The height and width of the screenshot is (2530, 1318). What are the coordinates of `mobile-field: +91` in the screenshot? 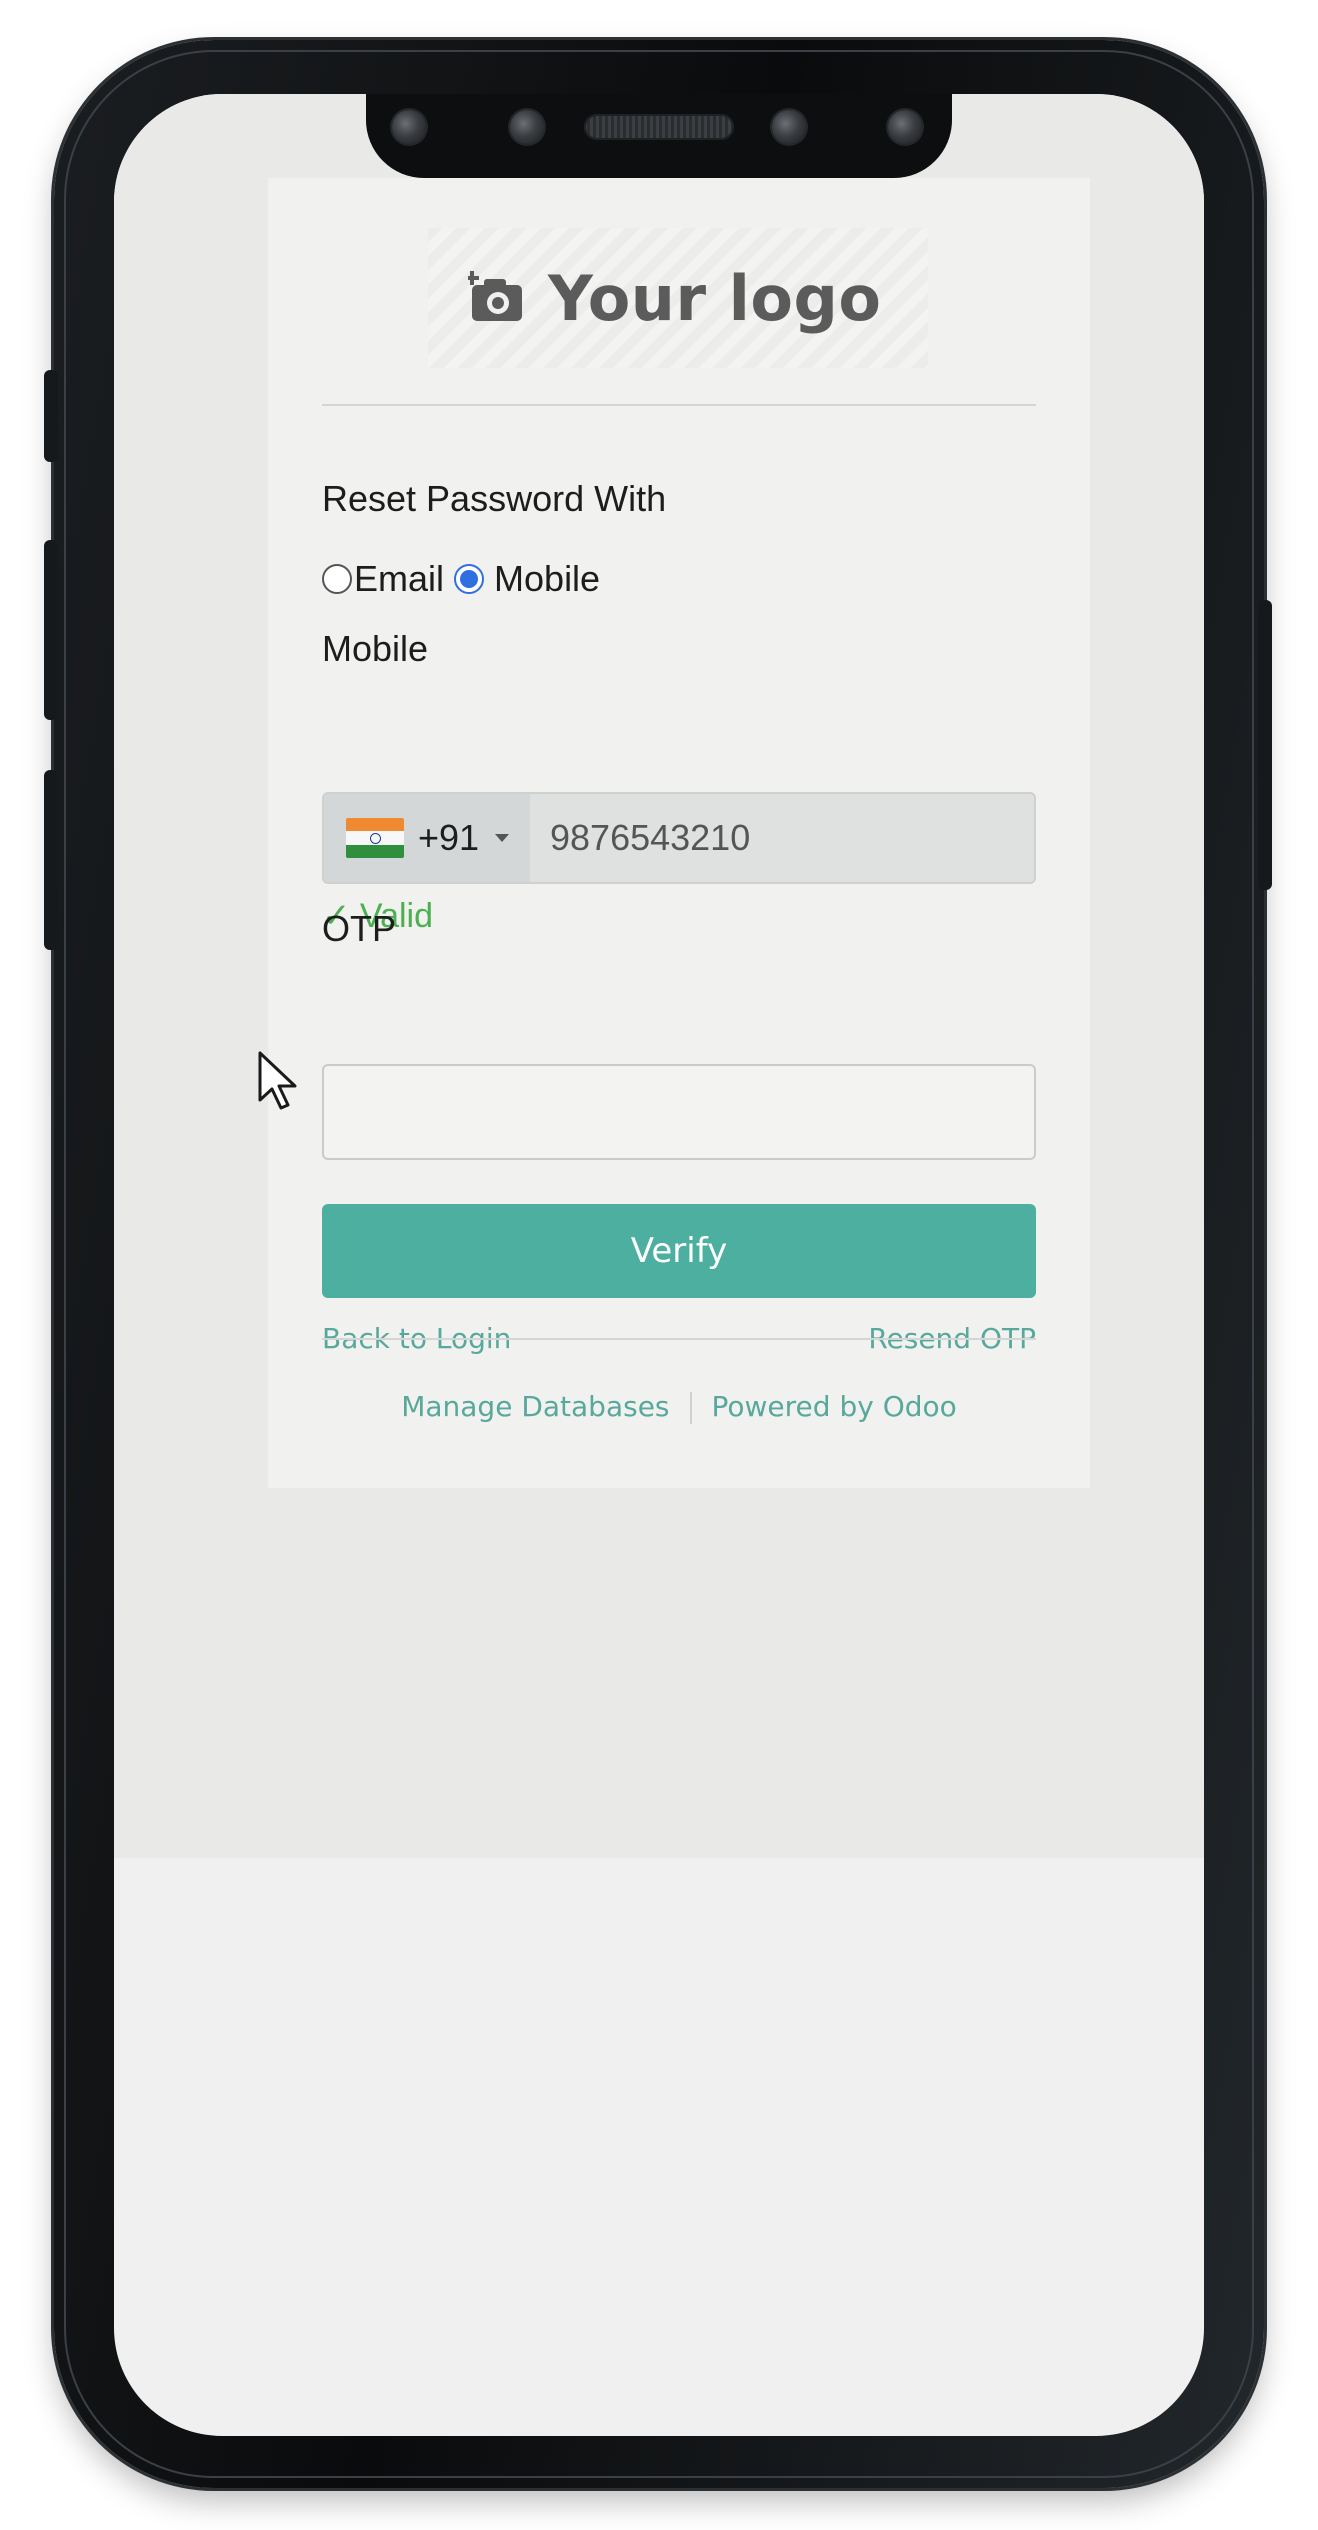 It's located at (679, 838).